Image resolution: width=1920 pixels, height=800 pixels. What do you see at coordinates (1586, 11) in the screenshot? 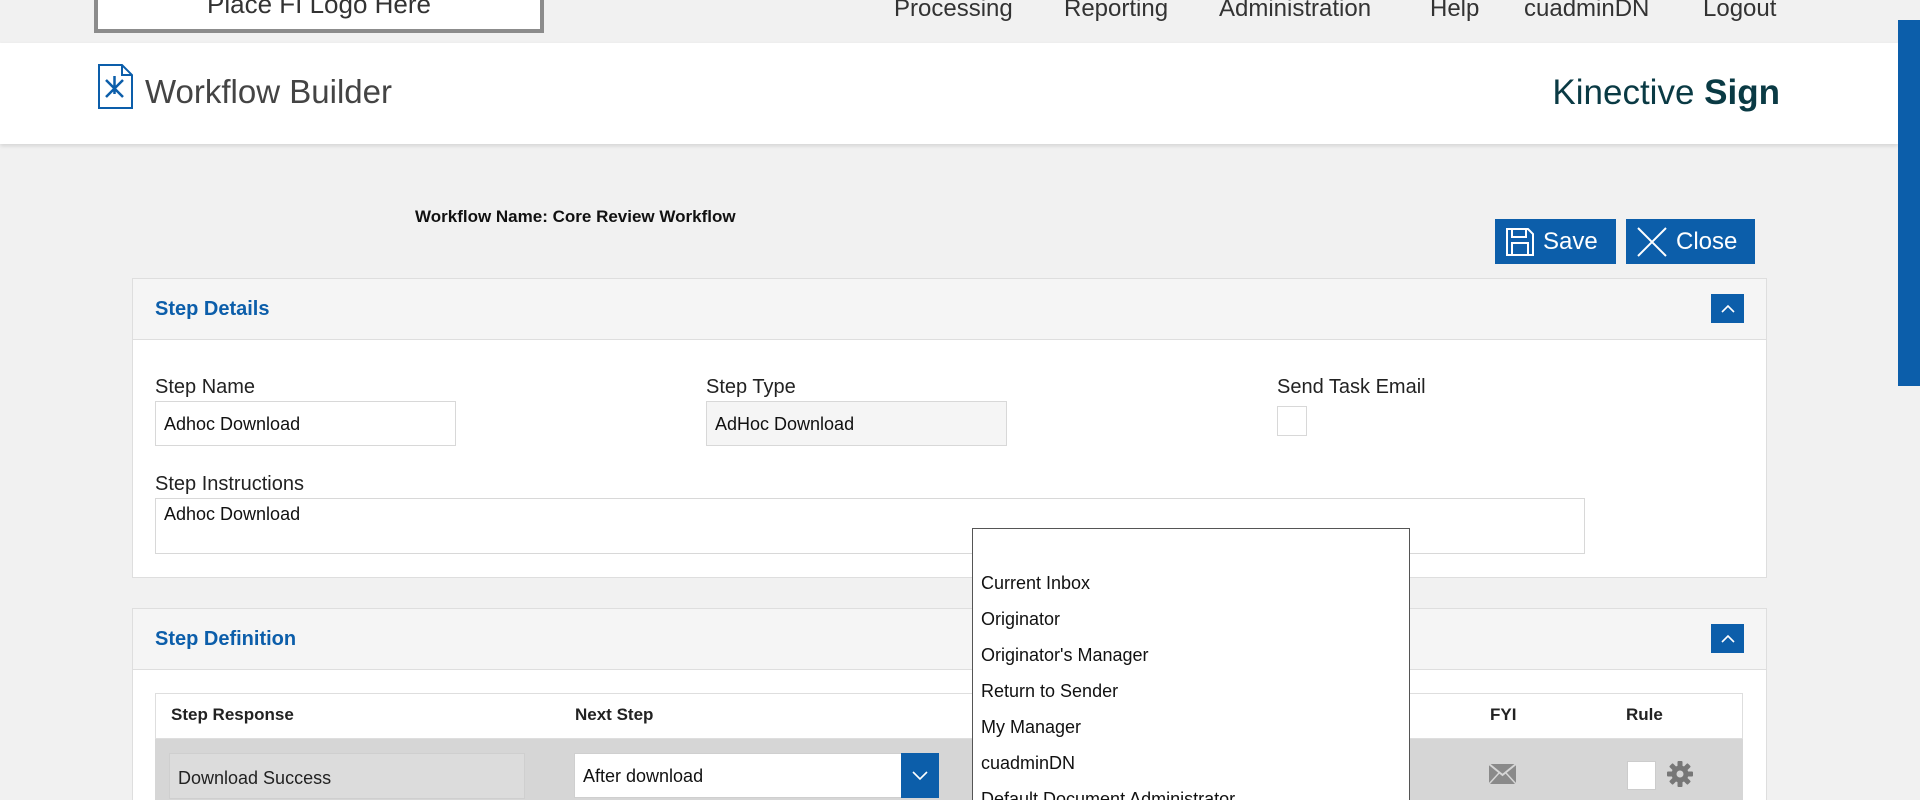
I see `nav-user: cuadminDN` at bounding box center [1586, 11].